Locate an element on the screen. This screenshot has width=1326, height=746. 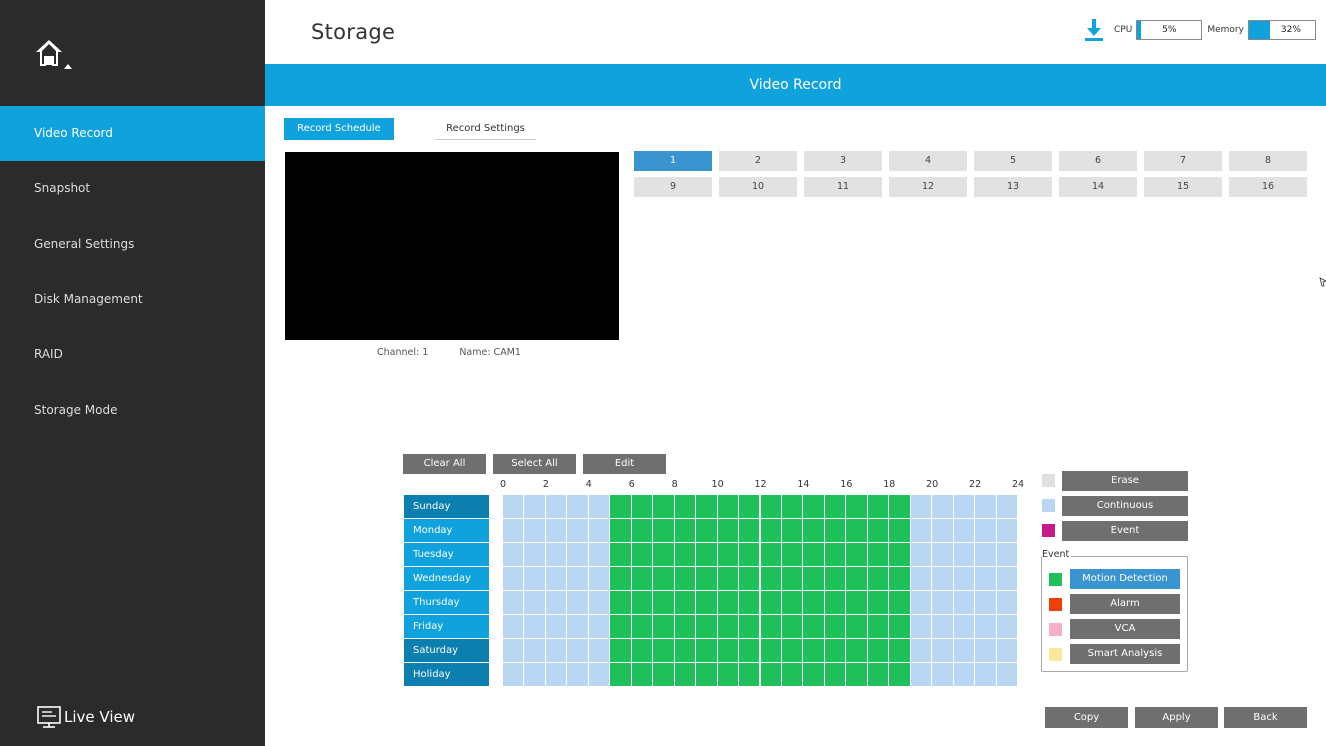
channel-button-7: 7 is located at coordinates (1183, 161).